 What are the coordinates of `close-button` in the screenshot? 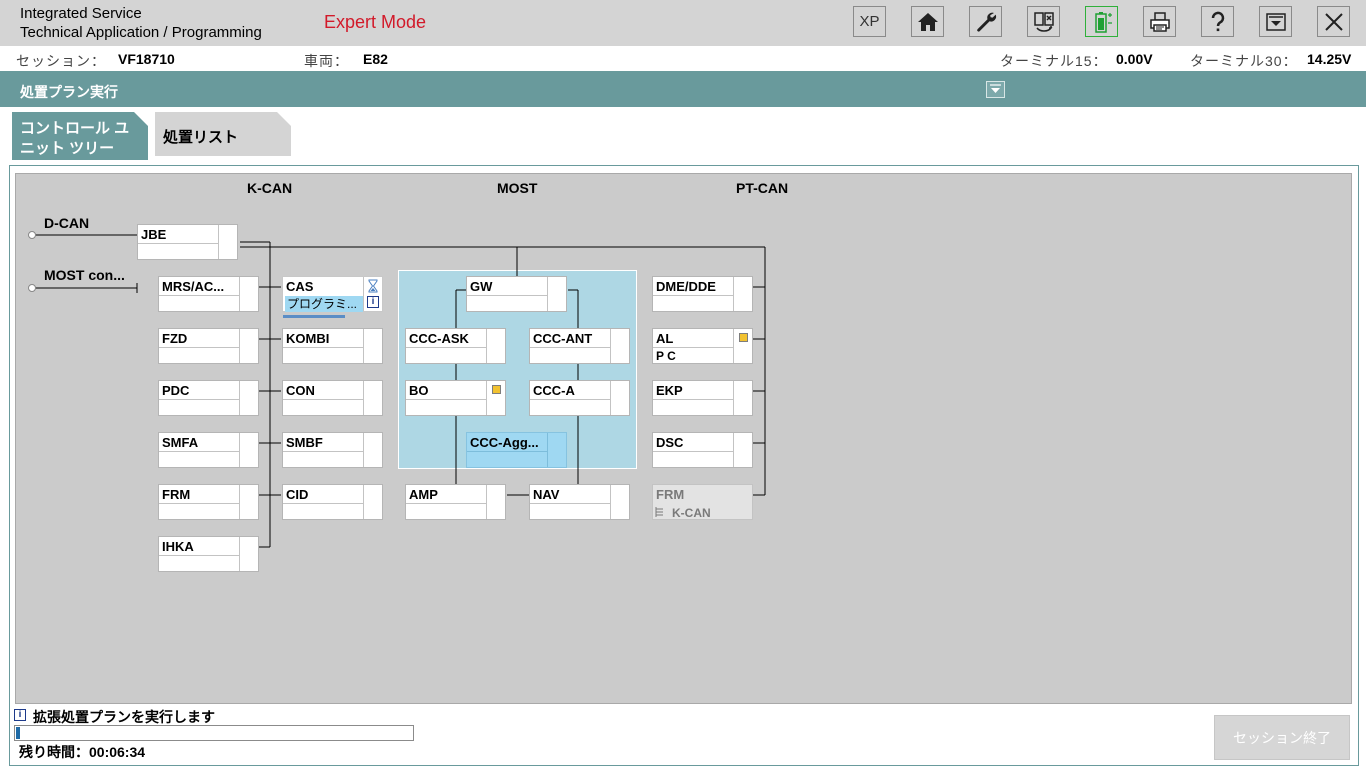 It's located at (1333, 21).